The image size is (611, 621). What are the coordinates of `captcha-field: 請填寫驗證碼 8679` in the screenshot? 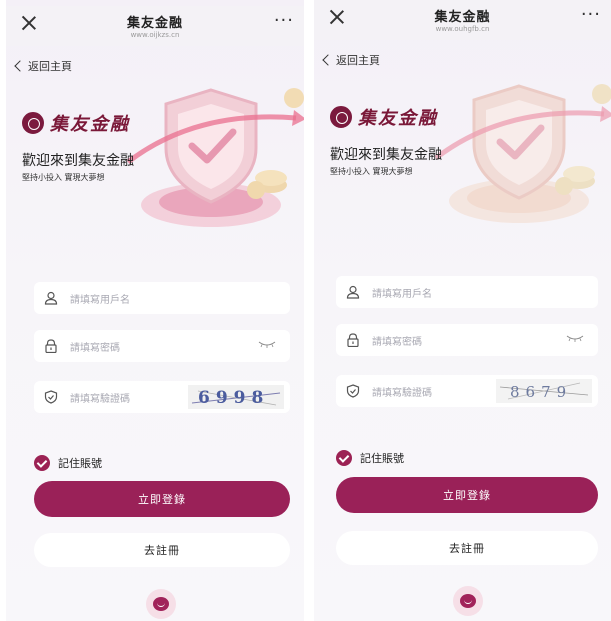 It's located at (467, 391).